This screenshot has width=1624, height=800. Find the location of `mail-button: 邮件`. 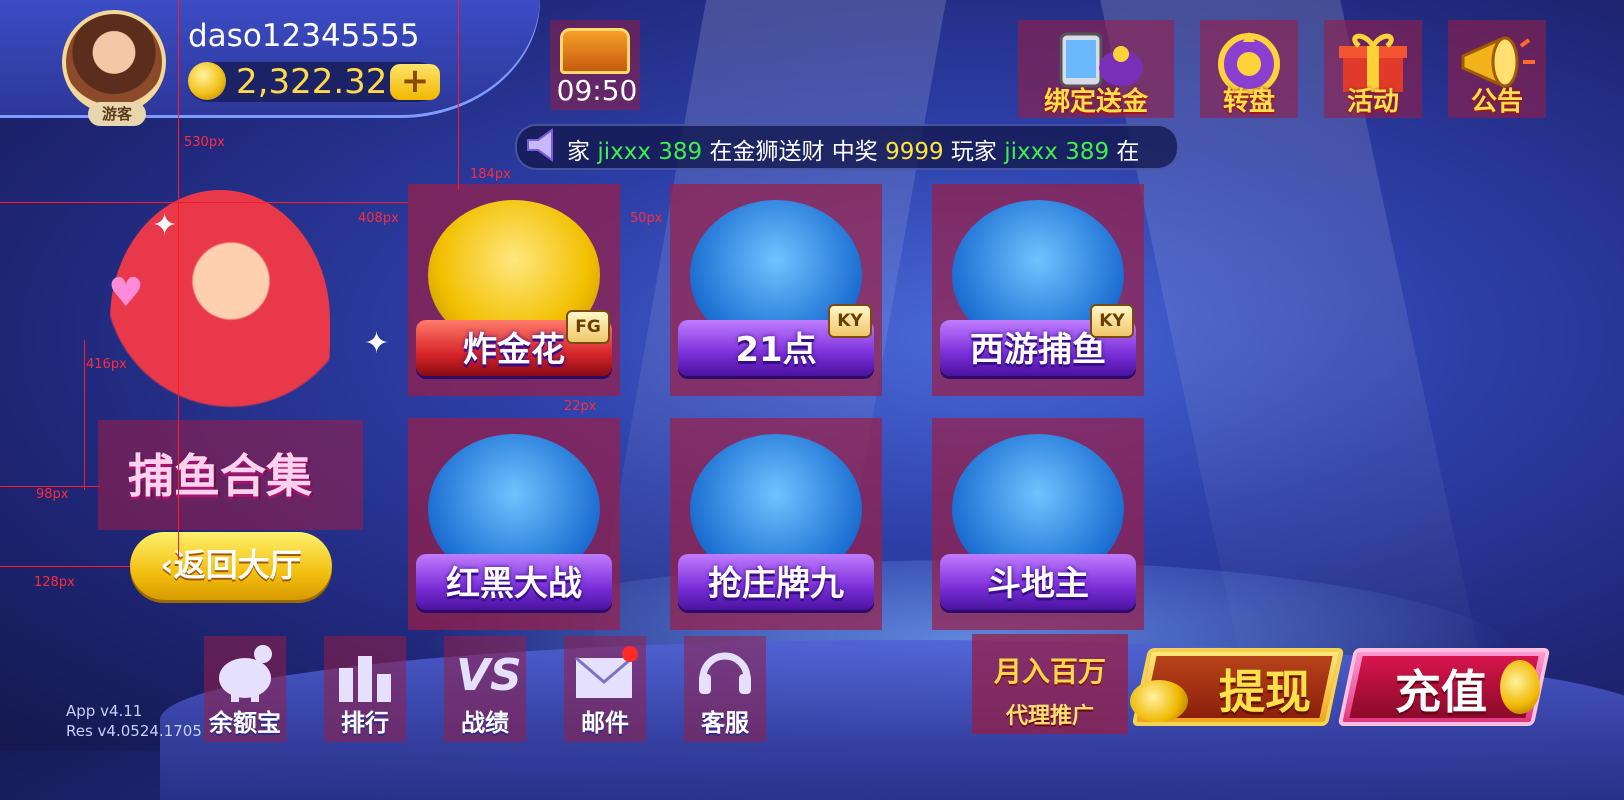

mail-button: 邮件 is located at coordinates (605, 689).